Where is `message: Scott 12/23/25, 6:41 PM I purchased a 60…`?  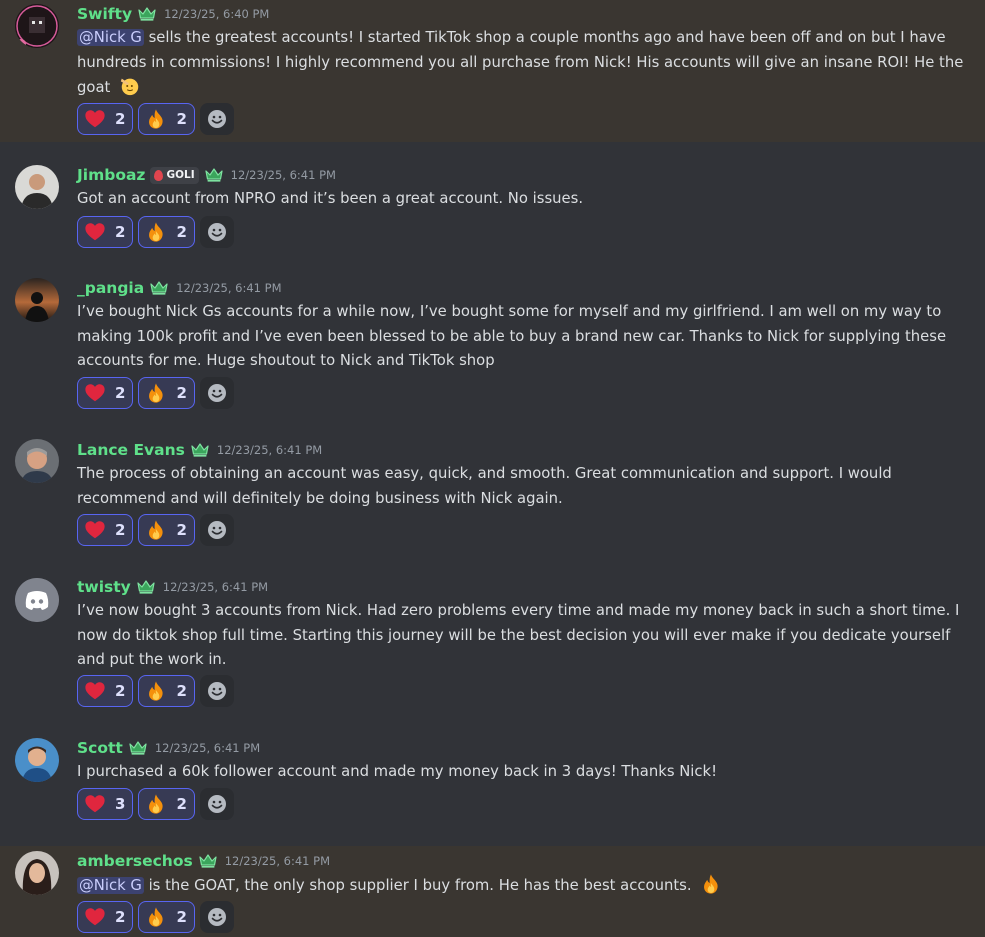
message: Scott 12/23/25, 6:41 PM I purchased a 60… is located at coordinates (492, 784).